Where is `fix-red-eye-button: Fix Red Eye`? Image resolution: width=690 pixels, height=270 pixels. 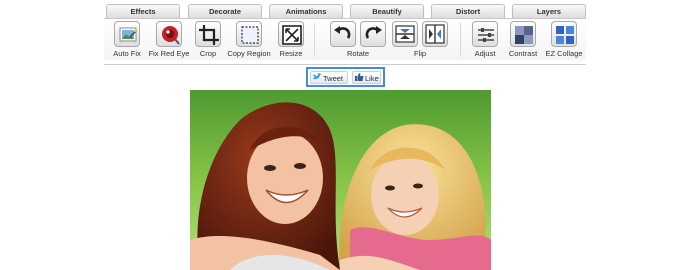 fix-red-eye-button: Fix Red Eye is located at coordinates (169, 39).